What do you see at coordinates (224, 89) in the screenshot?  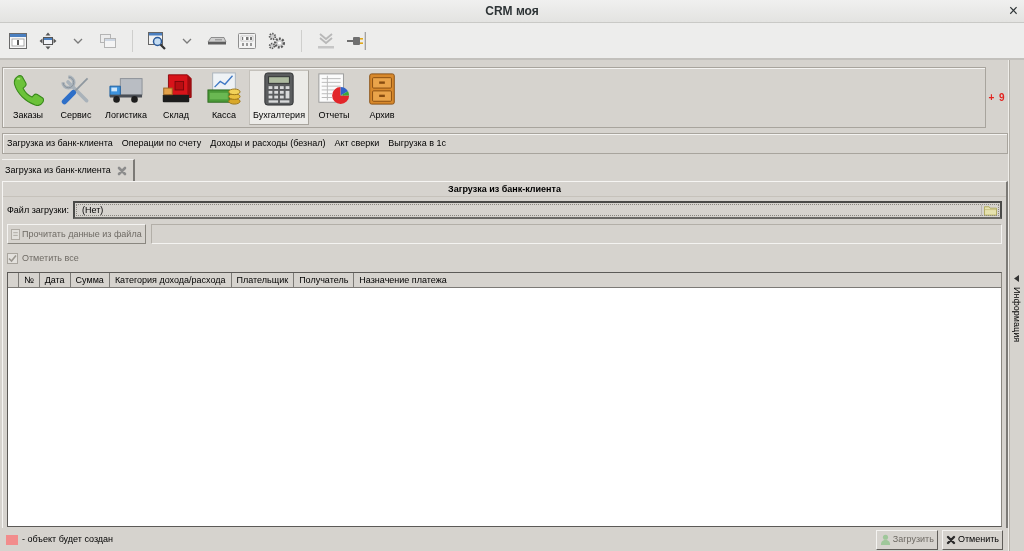 I see `money-icon` at bounding box center [224, 89].